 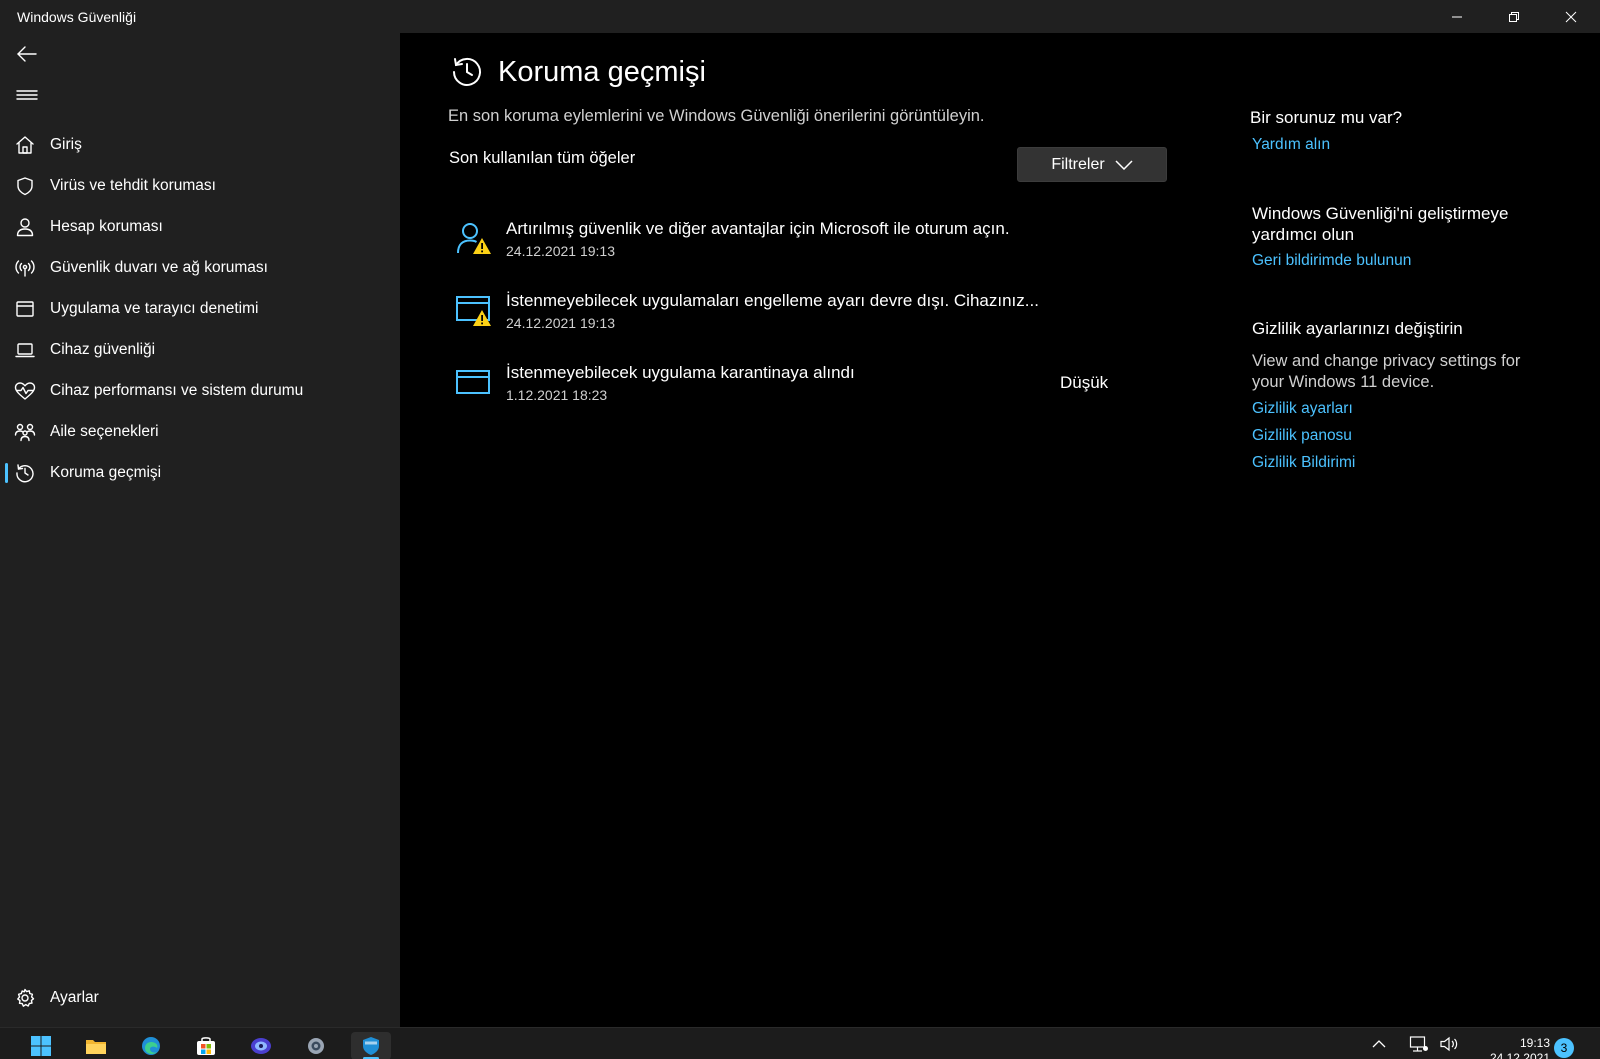 What do you see at coordinates (200, 186) in the screenshot?
I see `sidebar-item-virus-protection: Virüs ve tehdit koruması` at bounding box center [200, 186].